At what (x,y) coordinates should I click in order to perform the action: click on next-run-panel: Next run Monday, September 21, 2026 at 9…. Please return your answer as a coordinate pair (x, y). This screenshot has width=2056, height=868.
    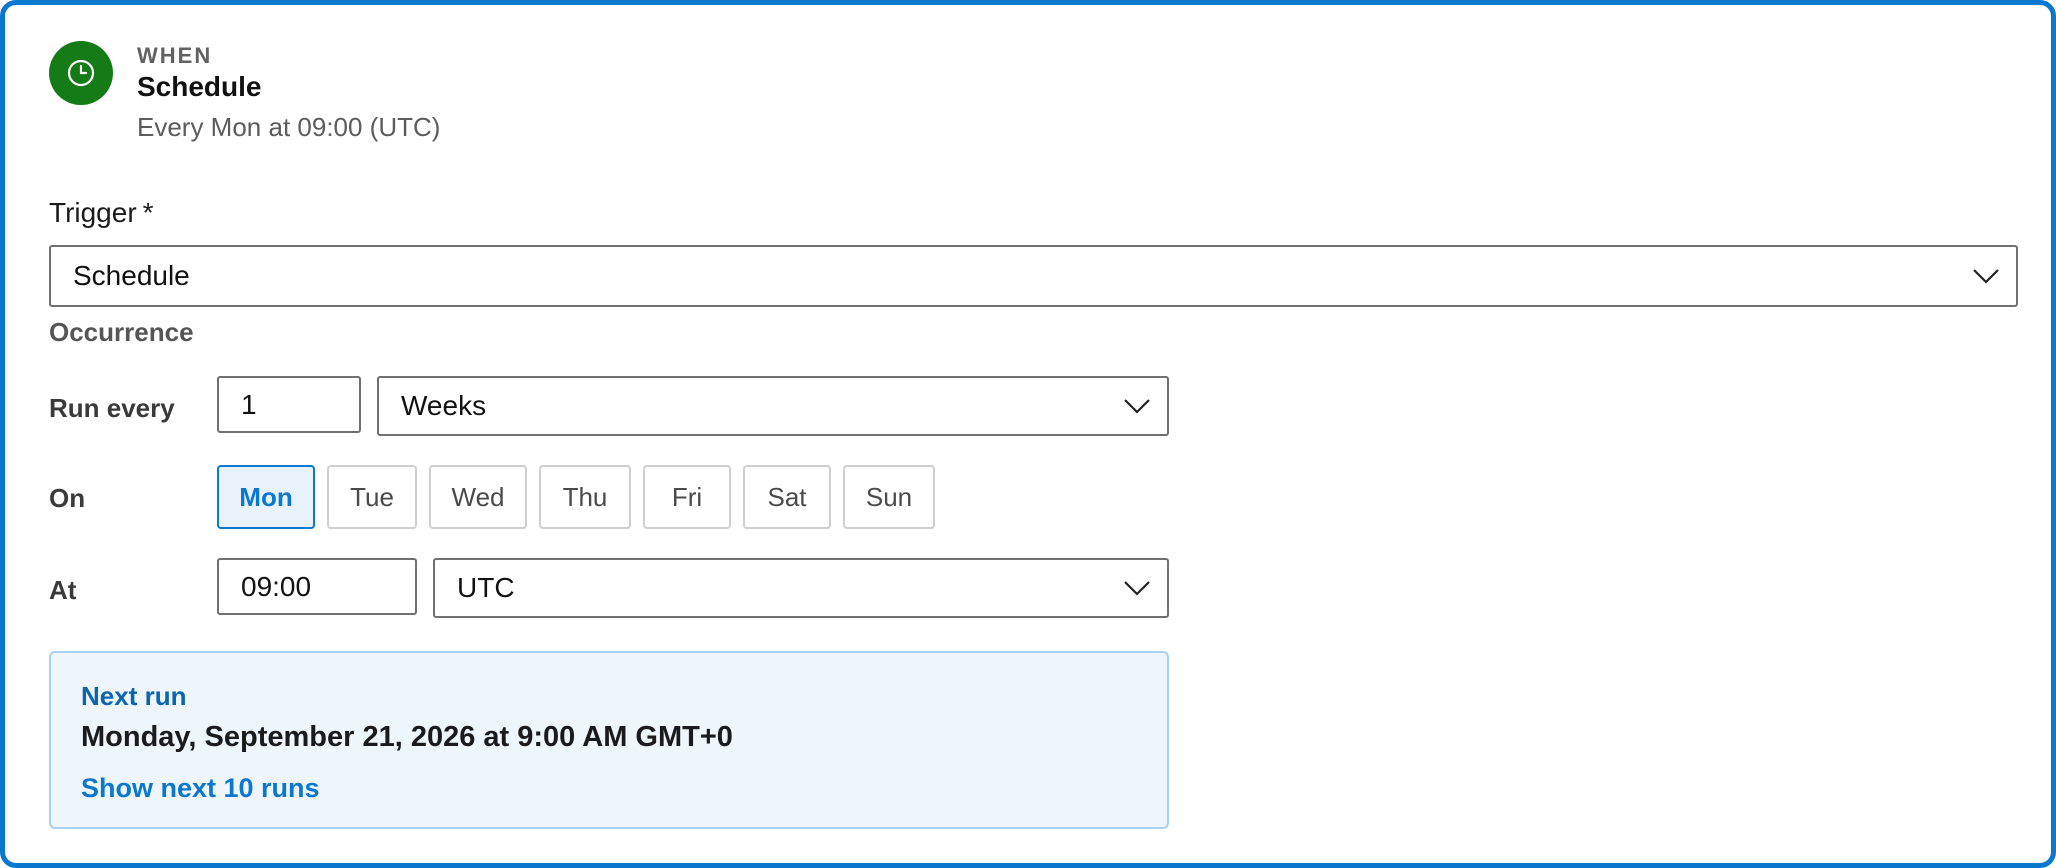
    Looking at the image, I should click on (609, 740).